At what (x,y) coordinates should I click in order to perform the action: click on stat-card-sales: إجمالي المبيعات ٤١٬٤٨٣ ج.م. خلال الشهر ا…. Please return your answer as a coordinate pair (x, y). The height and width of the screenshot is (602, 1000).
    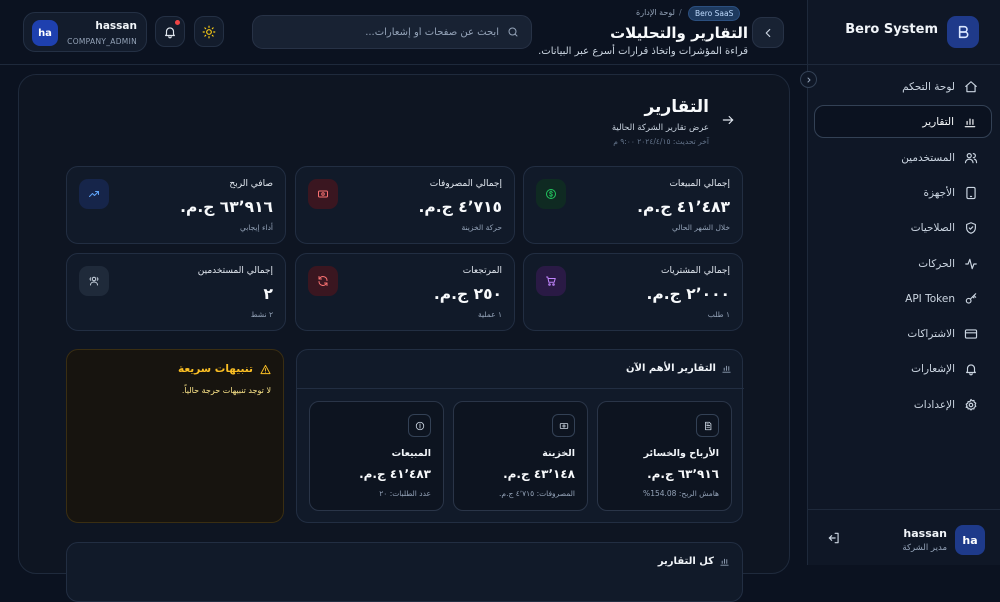
    Looking at the image, I should click on (633, 205).